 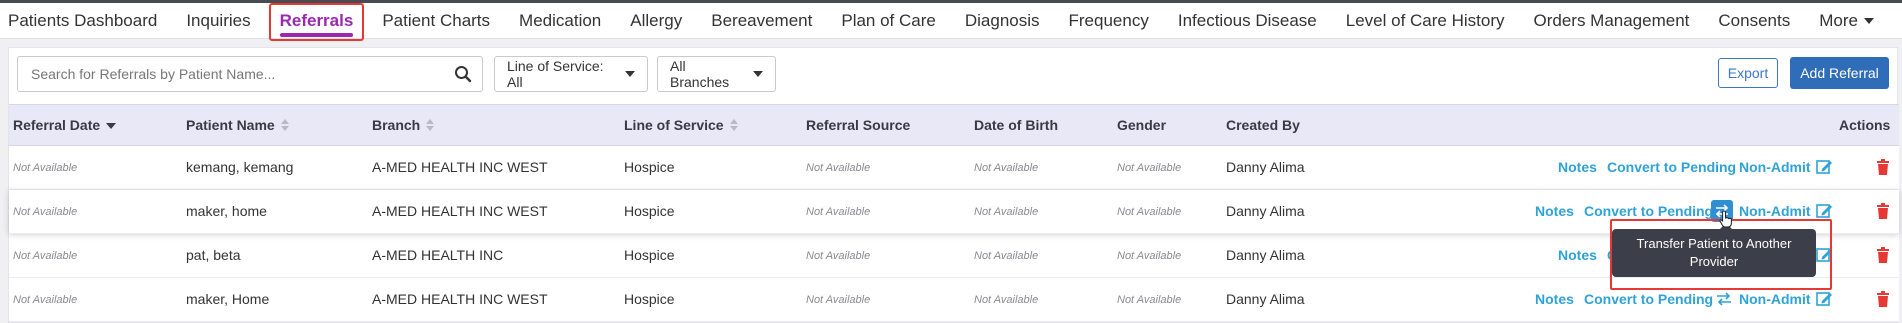 What do you see at coordinates (1754, 21) in the screenshot?
I see `nav-consents: Consents` at bounding box center [1754, 21].